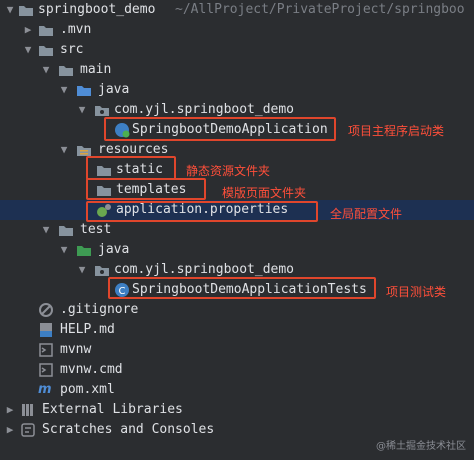  I want to click on tree-row-mvnw: mvnw, so click(237, 350).